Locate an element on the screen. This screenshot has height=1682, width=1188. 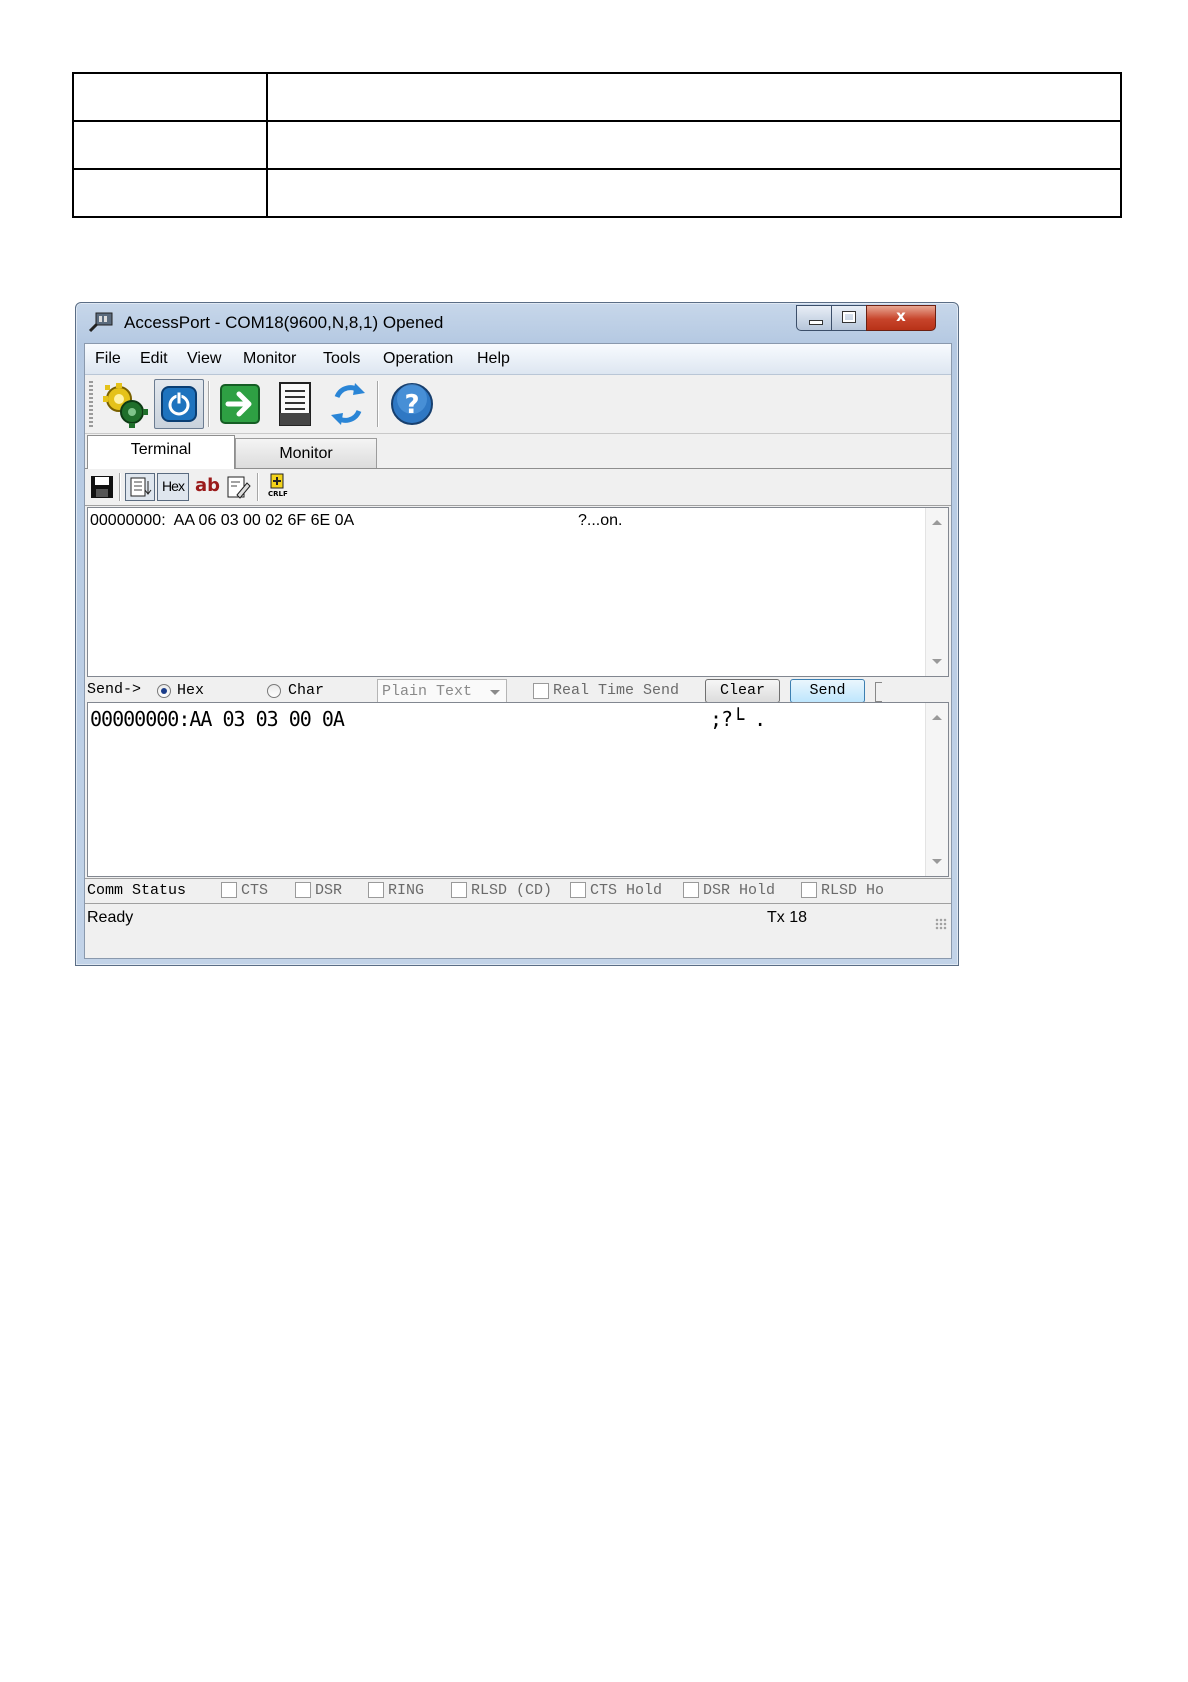
window-title: AccessPort - COM18(9600,N,8,1) Opened is located at coordinates (284, 322).